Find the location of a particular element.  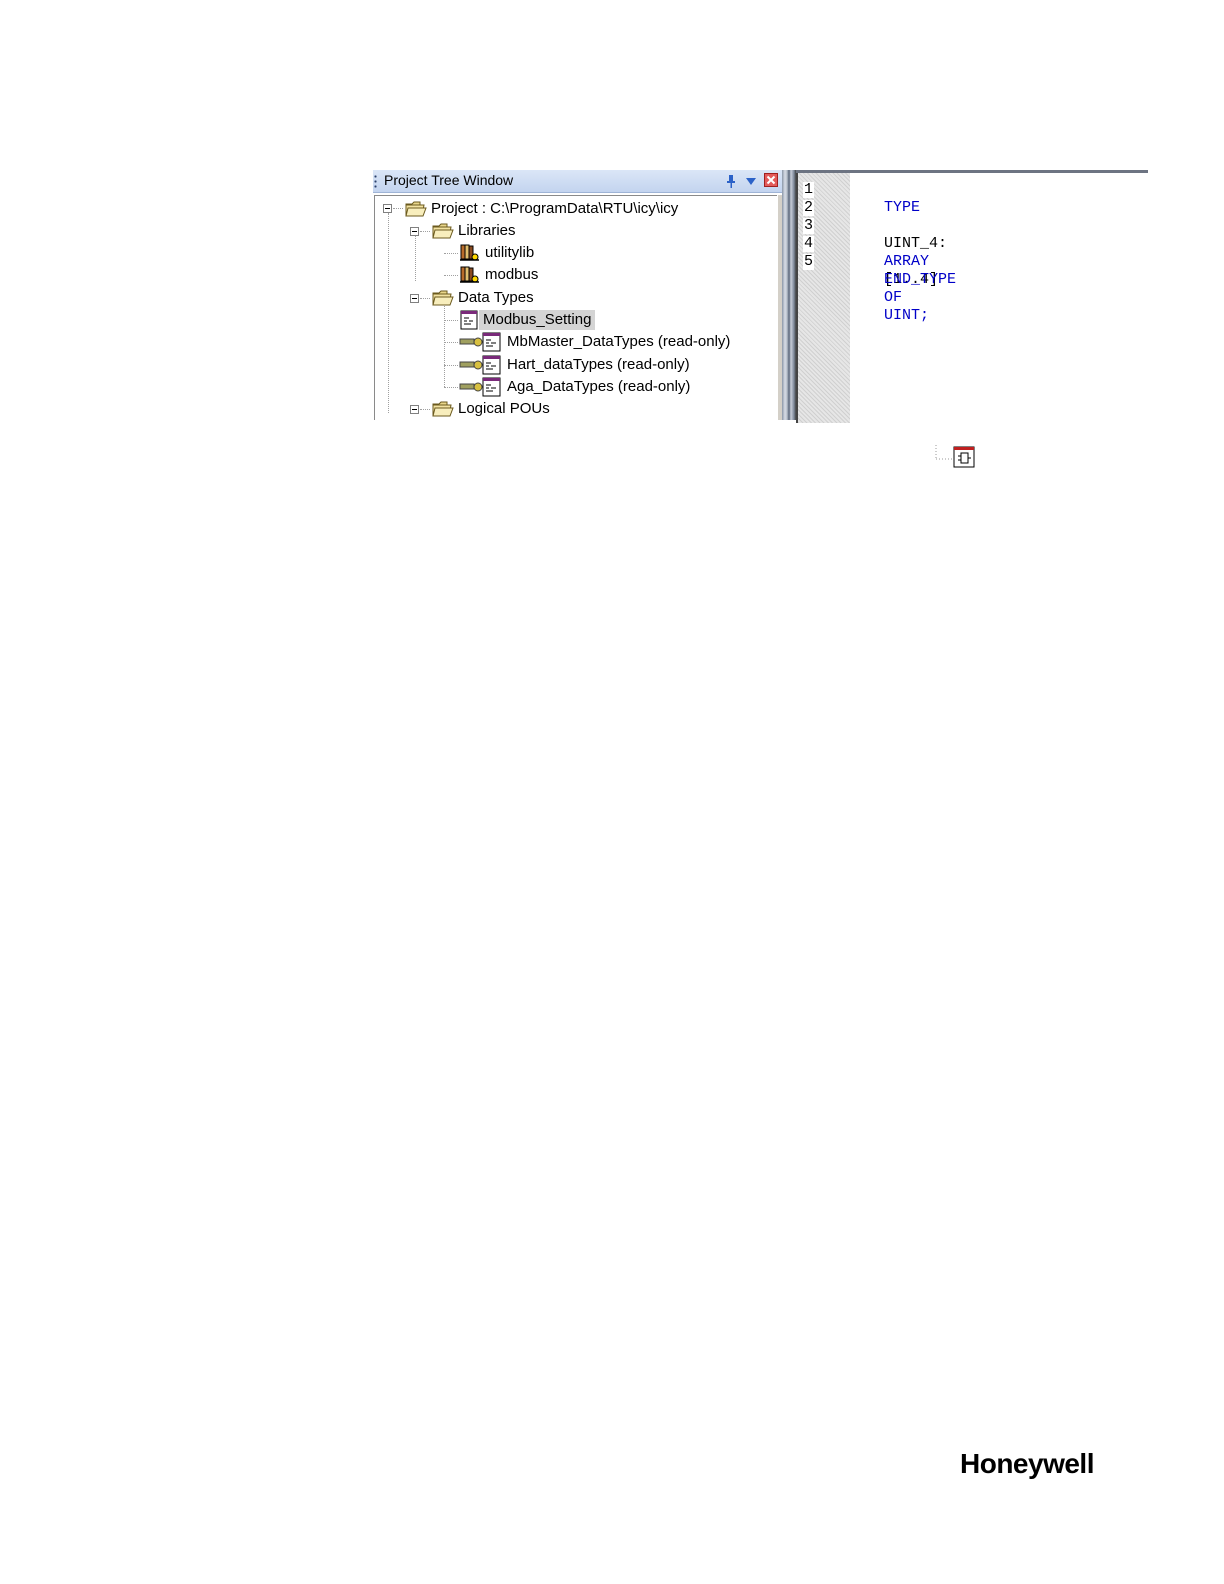

line-number: 3 is located at coordinates (809, 225).